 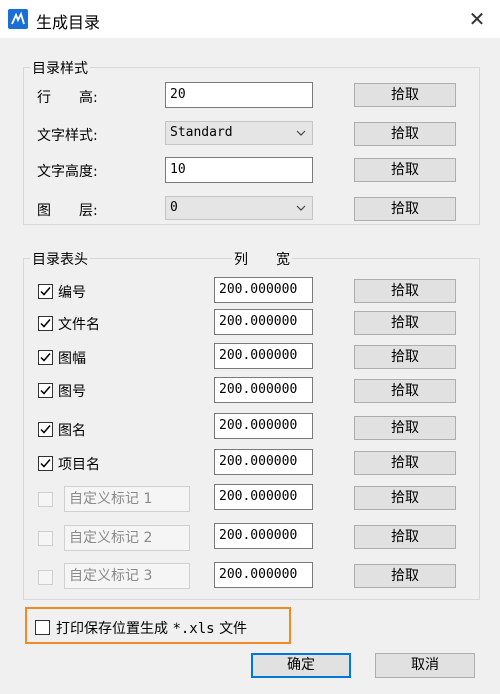 I want to click on header-row-label: 文件名, so click(x=79, y=325).